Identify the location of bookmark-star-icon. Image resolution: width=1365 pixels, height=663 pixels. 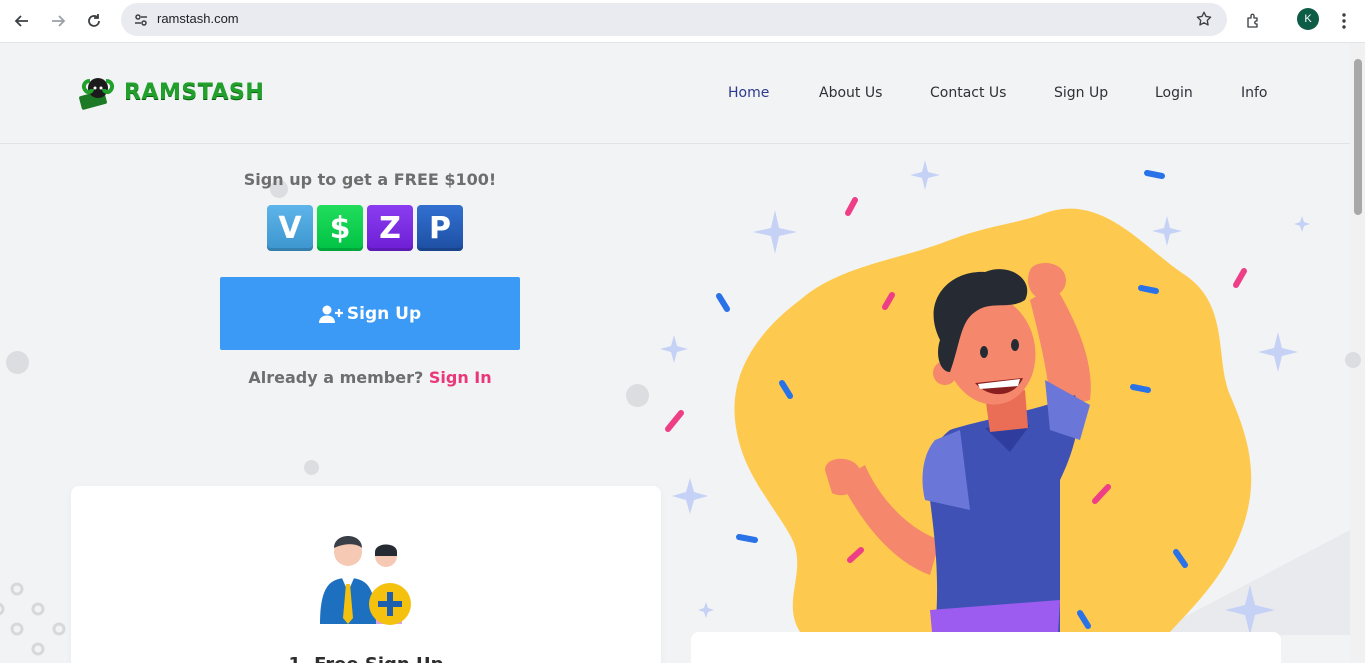
(1205, 20).